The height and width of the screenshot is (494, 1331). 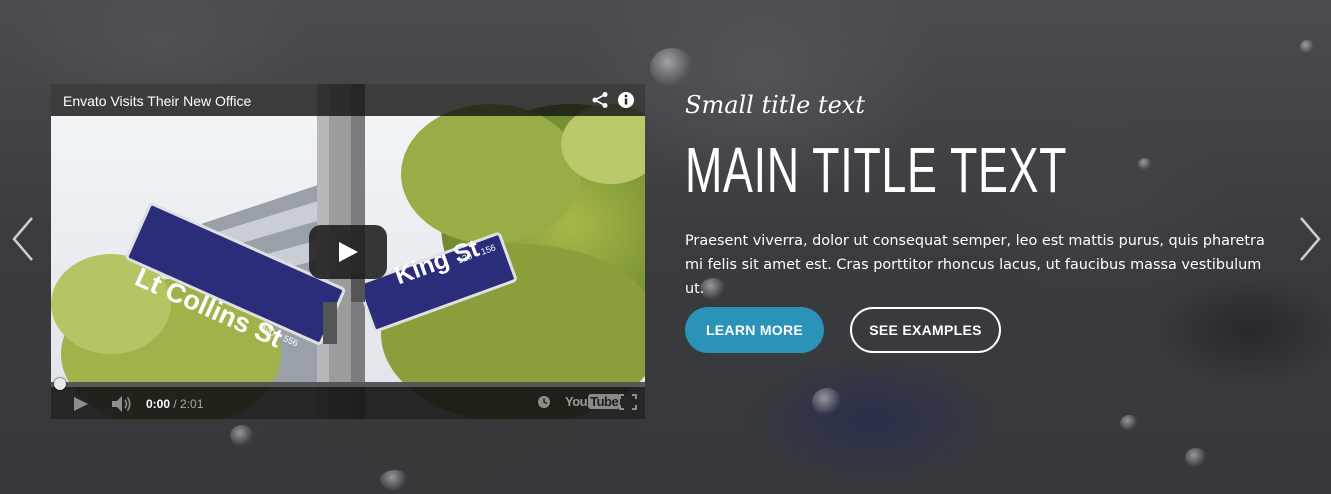 I want to click on share-icon, so click(x=600, y=100).